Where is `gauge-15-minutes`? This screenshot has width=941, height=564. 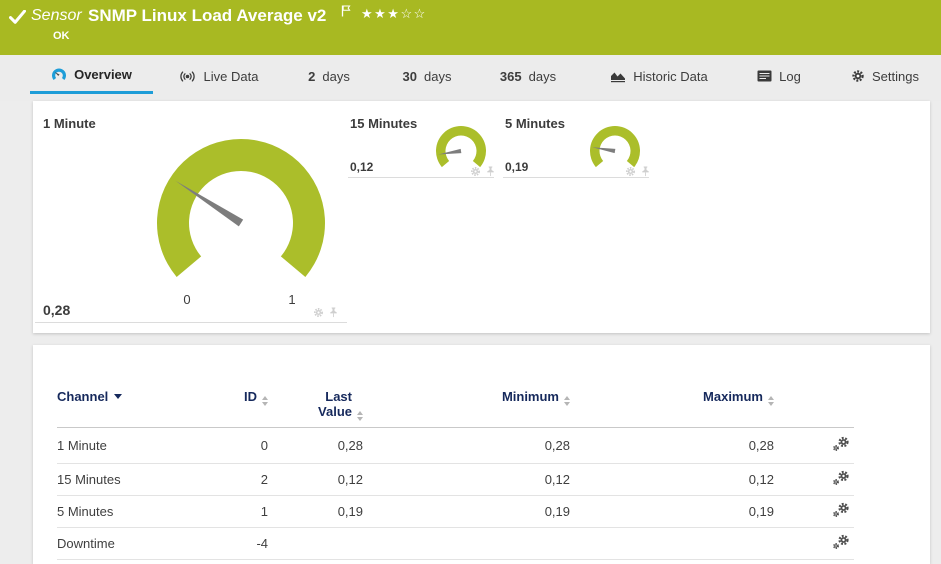 gauge-15-minutes is located at coordinates (461, 146).